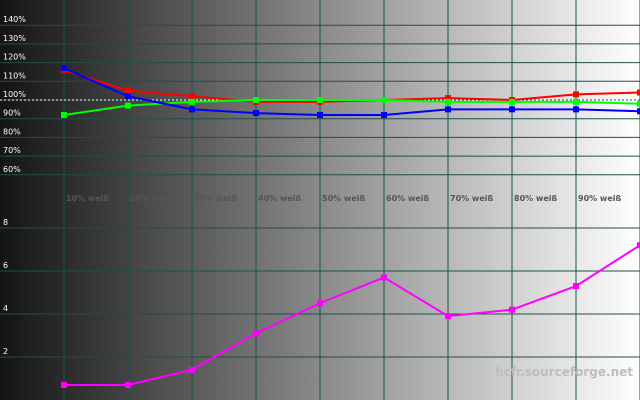 Image resolution: width=640 pixels, height=400 pixels. Describe the element at coordinates (12, 131) in the screenshot. I see `y-tick-label: 80%` at that location.